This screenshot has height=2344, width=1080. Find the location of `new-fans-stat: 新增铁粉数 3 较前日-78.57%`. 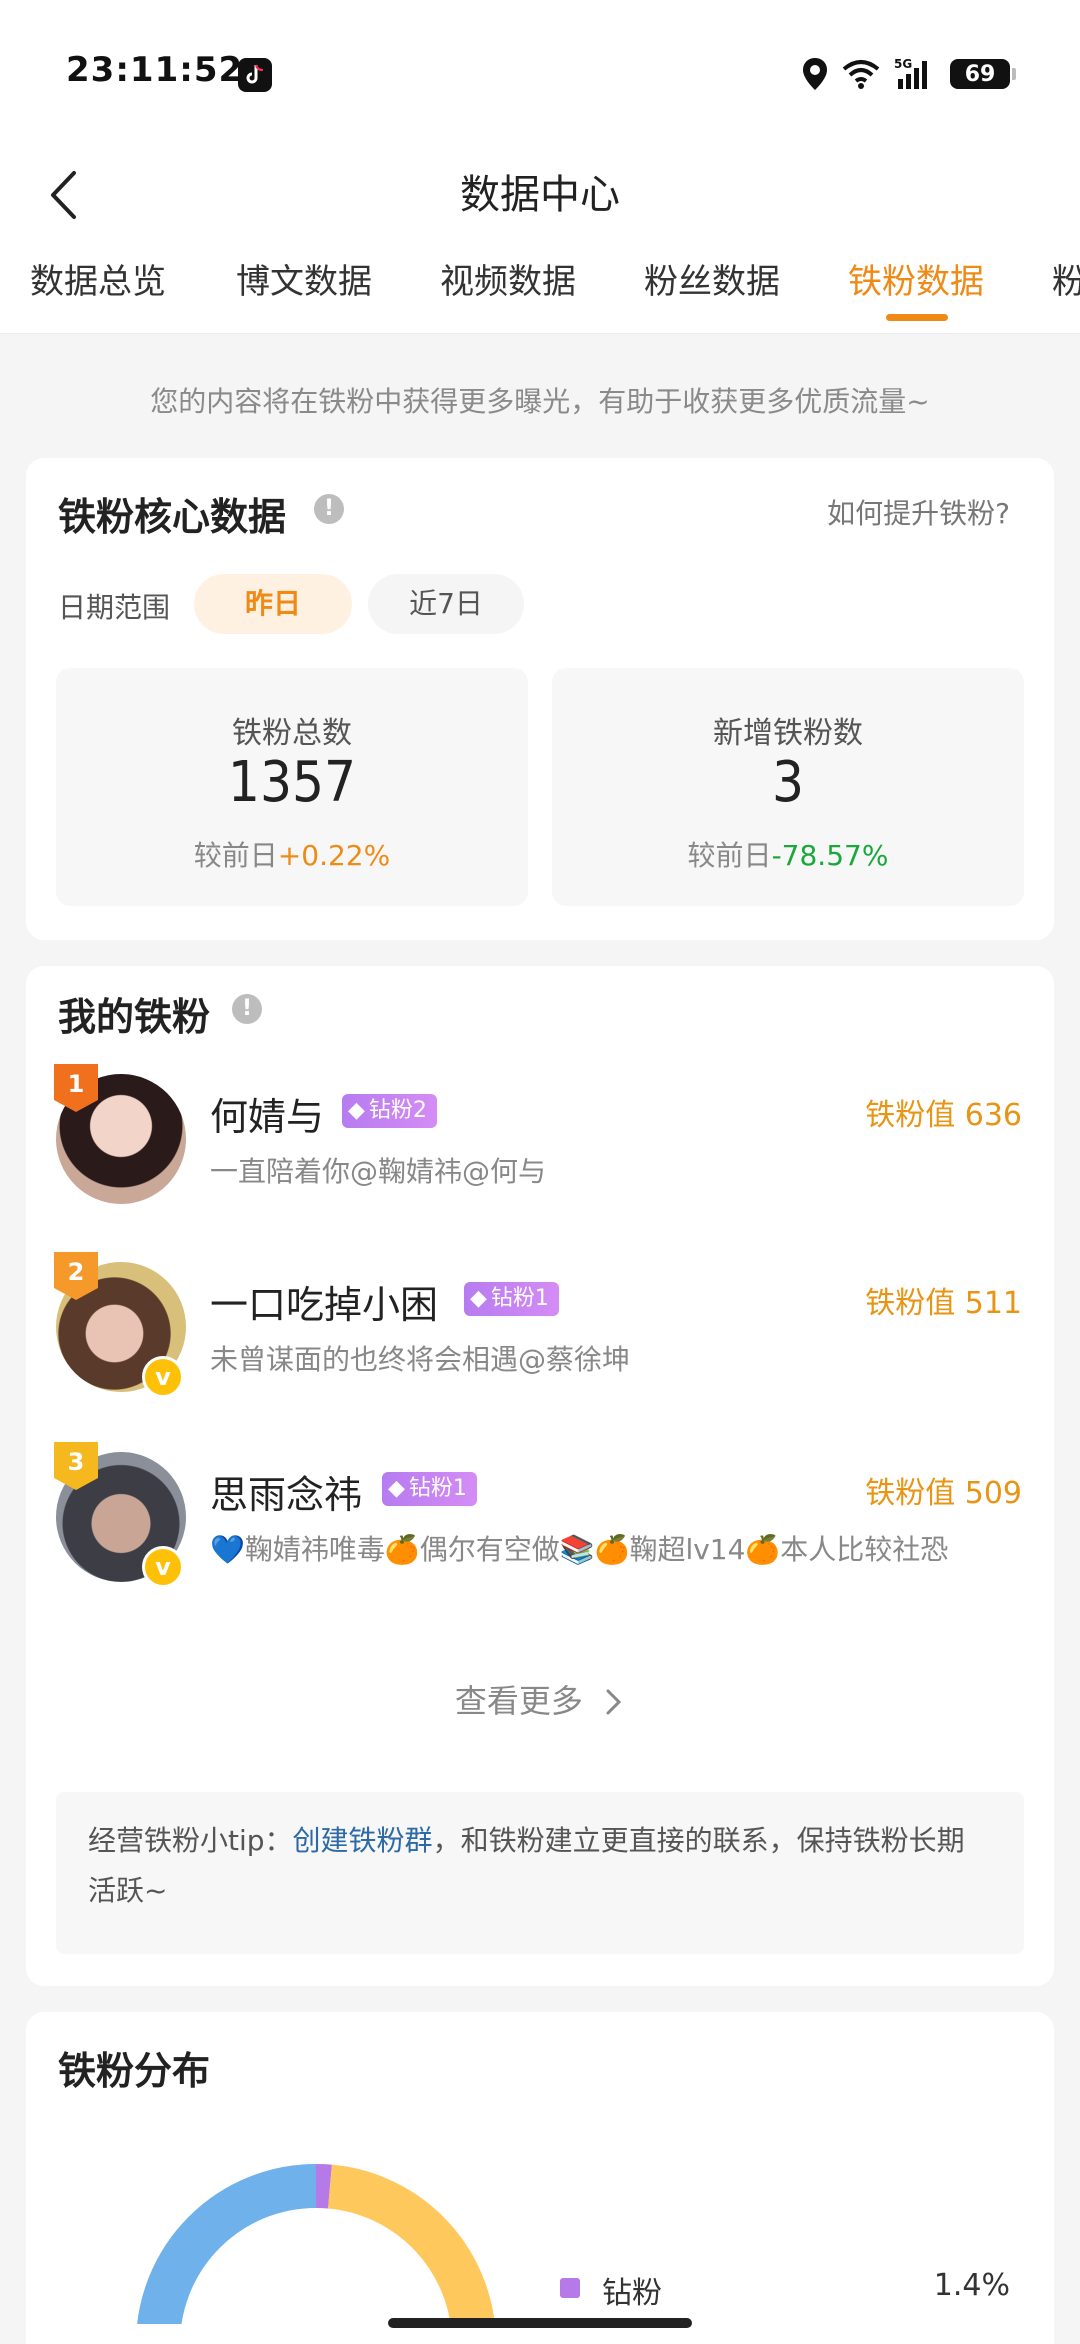

new-fans-stat: 新增铁粉数 3 较前日-78.57% is located at coordinates (788, 787).